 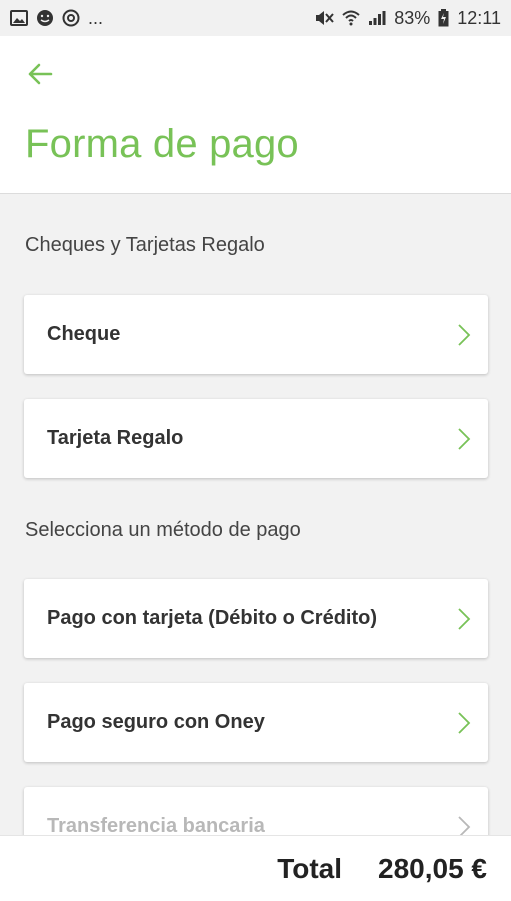 What do you see at coordinates (256, 334) in the screenshot?
I see `option-cheque: Cheque` at bounding box center [256, 334].